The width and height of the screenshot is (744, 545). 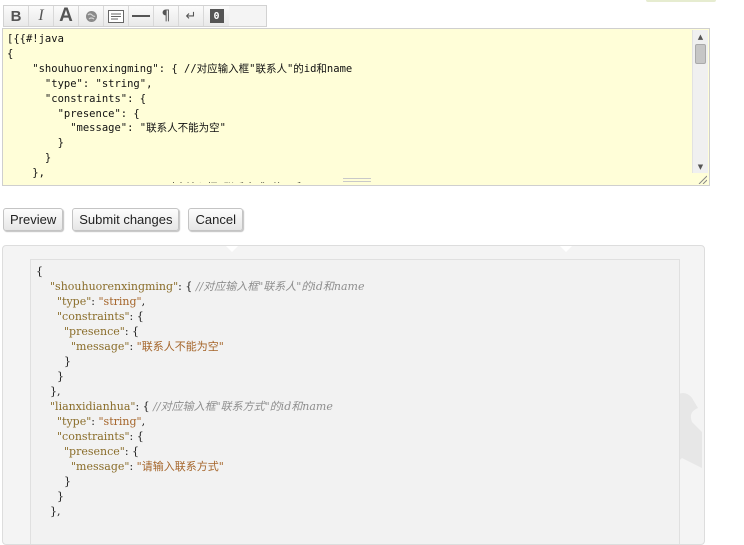 I want to click on paragraph-button: ¶, so click(x=166, y=16).